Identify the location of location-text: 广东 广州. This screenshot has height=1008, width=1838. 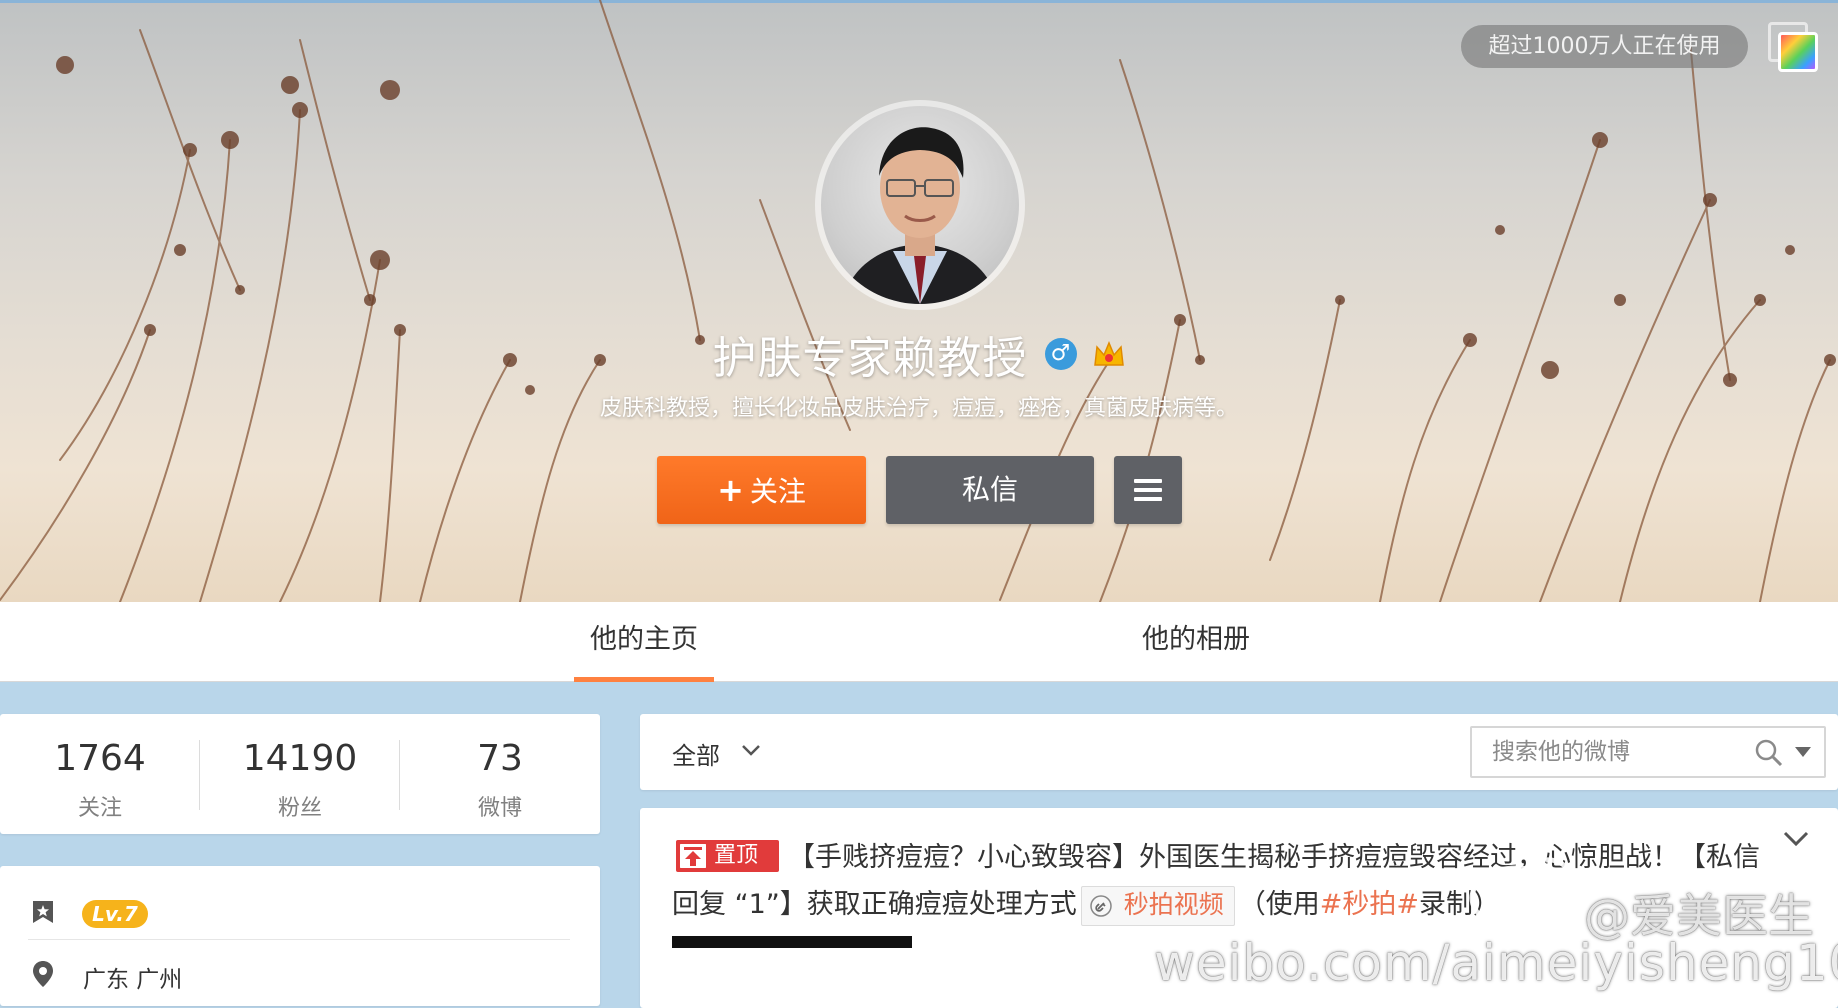
(133, 980).